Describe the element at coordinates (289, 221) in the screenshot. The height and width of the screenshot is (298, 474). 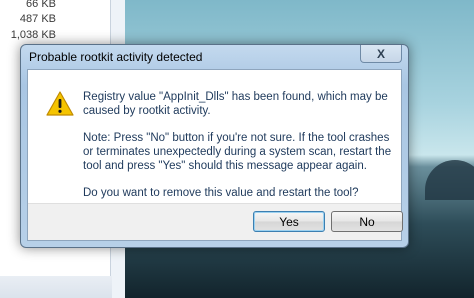
I see `yes-button: Yes` at that location.